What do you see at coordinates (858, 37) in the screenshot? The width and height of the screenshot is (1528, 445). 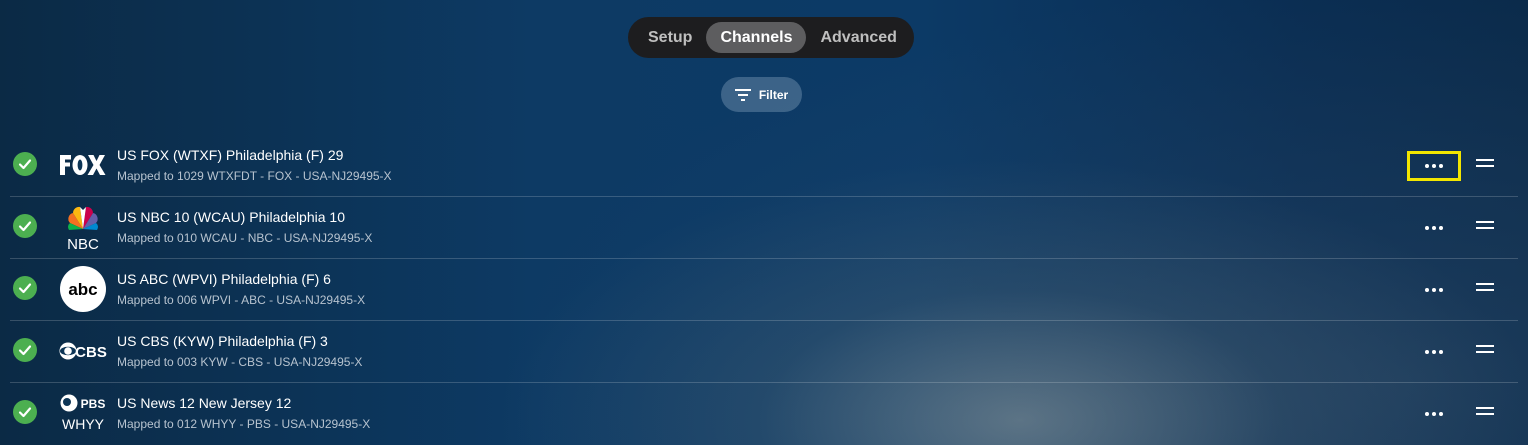 I see `tab-advanced: Advanced` at bounding box center [858, 37].